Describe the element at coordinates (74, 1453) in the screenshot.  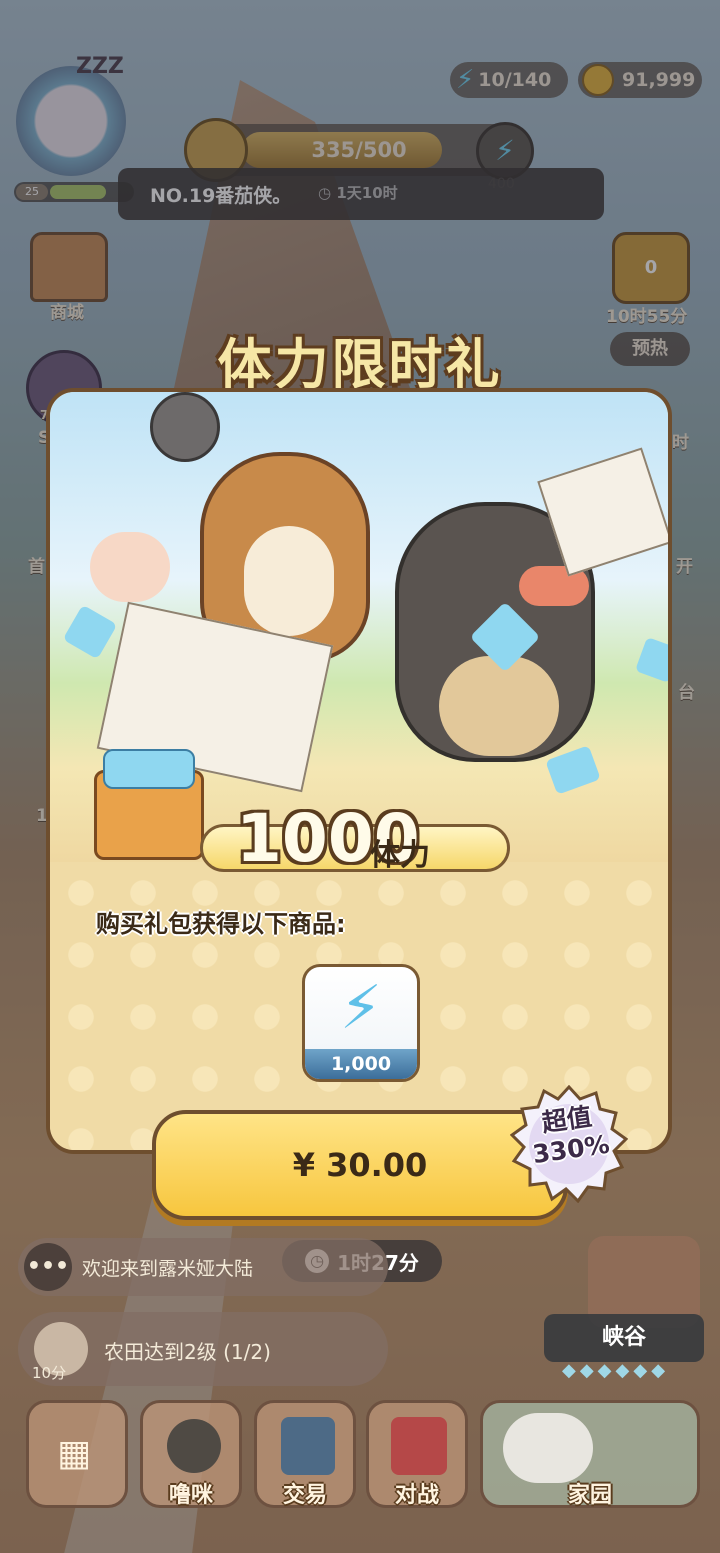
I see `grid-menu-icon: ▦` at that location.